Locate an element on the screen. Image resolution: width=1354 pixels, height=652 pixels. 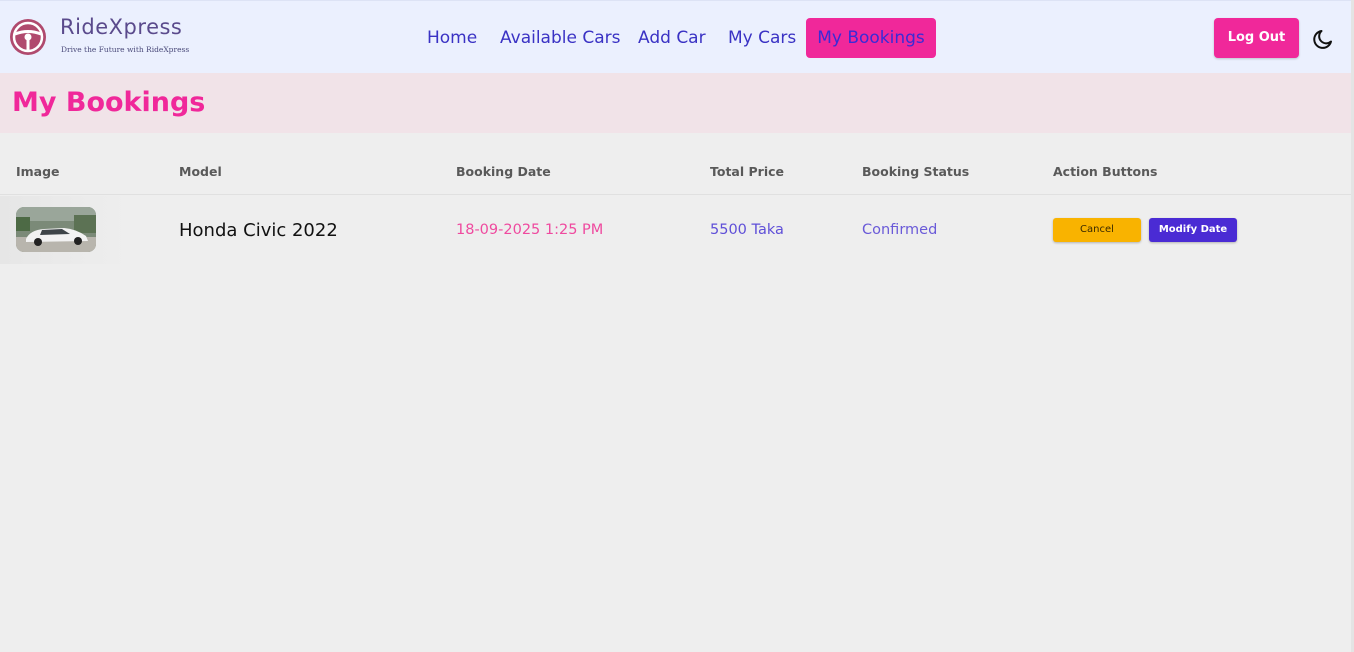
logout-button: Log Out is located at coordinates (1256, 38).